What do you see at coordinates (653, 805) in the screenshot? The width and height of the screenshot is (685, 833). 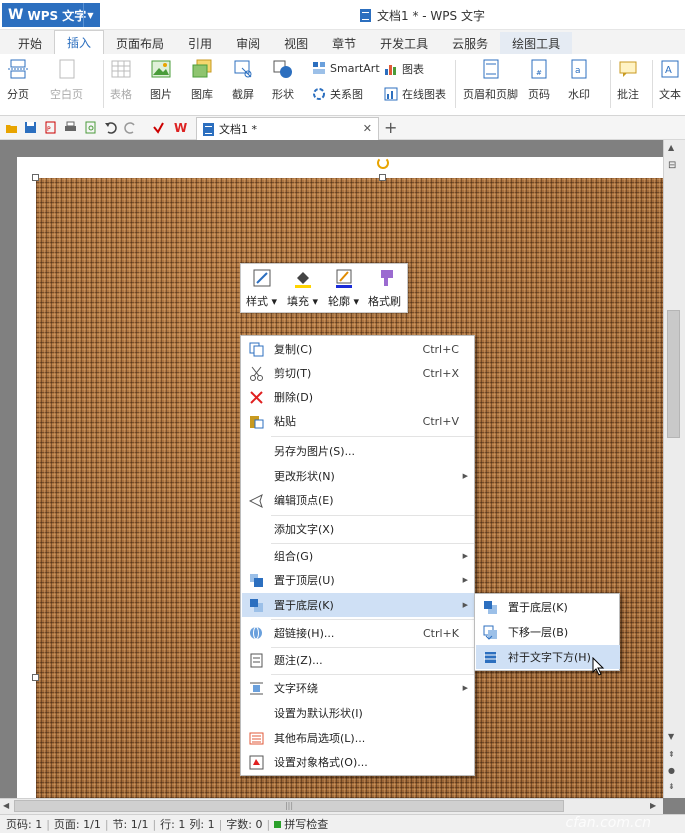 I see `scroll-right-icon: ▶` at bounding box center [653, 805].